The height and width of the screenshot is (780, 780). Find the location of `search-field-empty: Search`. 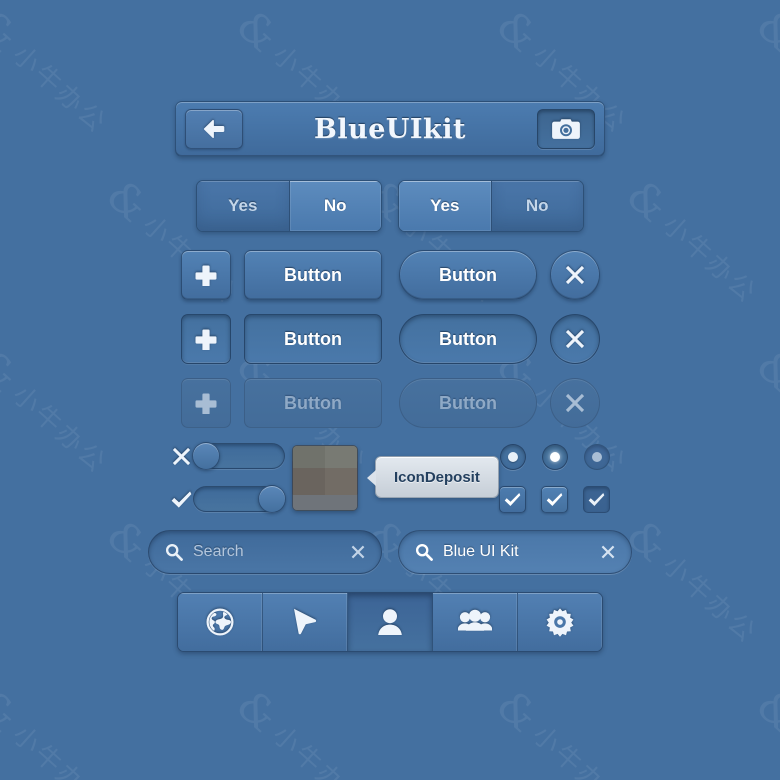

search-field-empty: Search is located at coordinates (265, 552).